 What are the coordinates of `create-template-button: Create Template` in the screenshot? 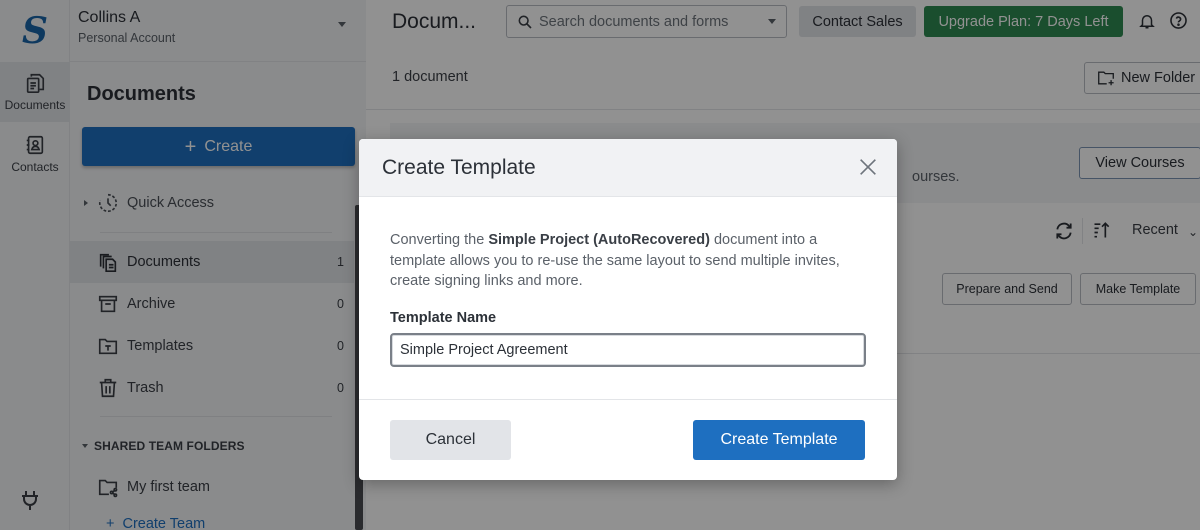 It's located at (779, 440).